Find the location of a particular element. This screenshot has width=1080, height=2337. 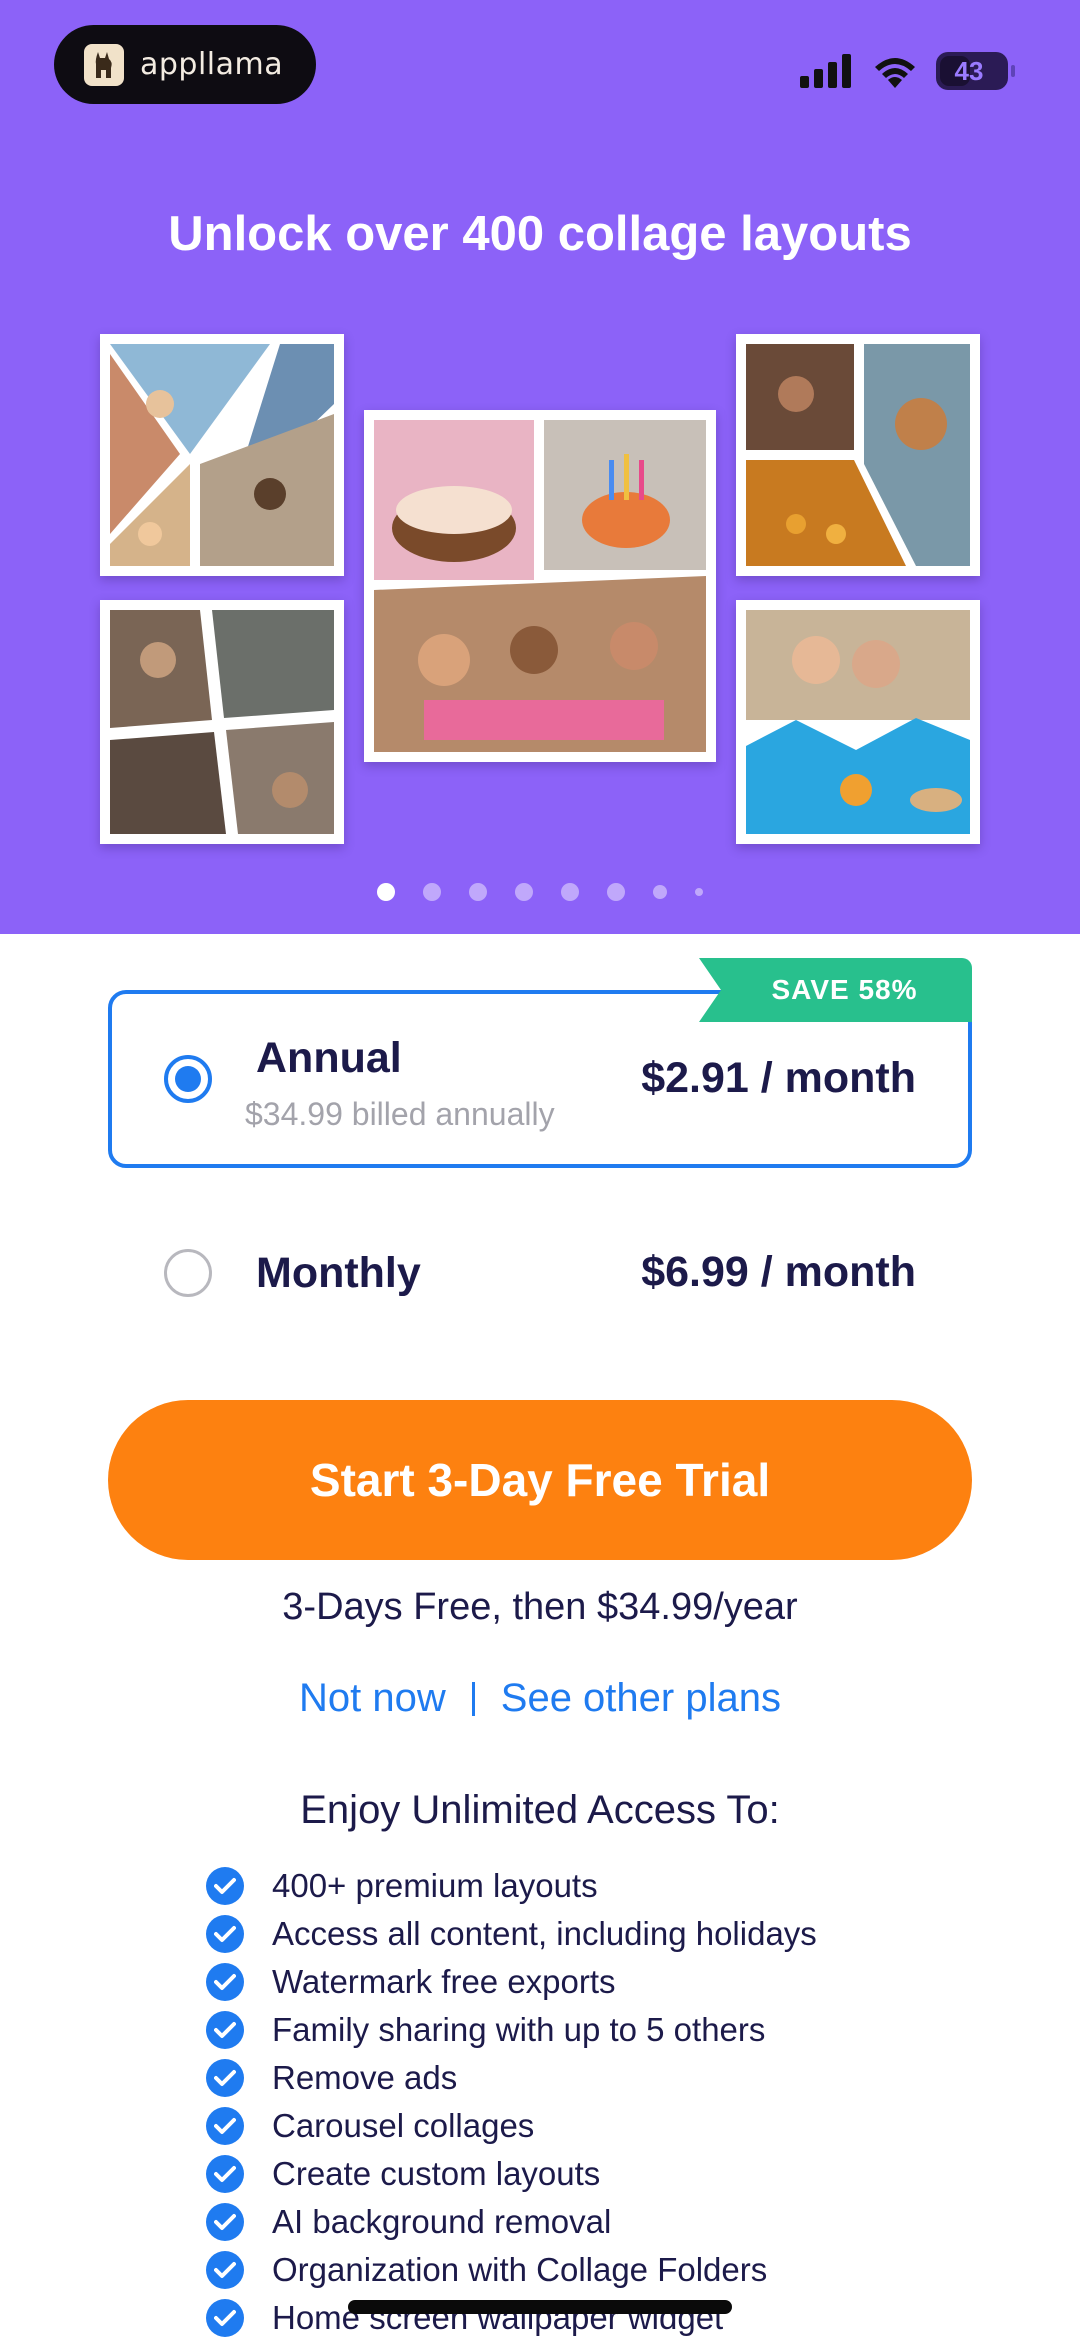

list-item: Remove ads is located at coordinates (511, 2078).